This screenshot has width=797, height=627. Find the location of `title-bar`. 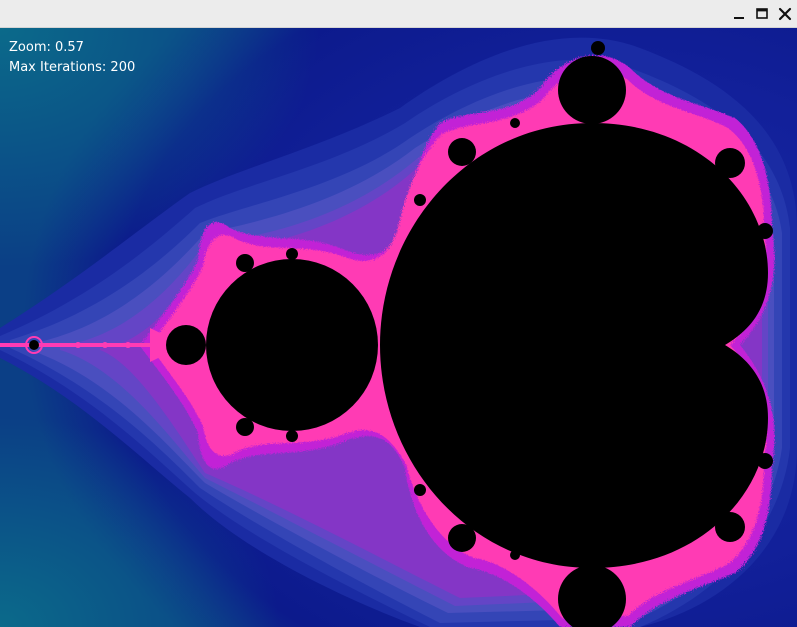

title-bar is located at coordinates (398, 14).